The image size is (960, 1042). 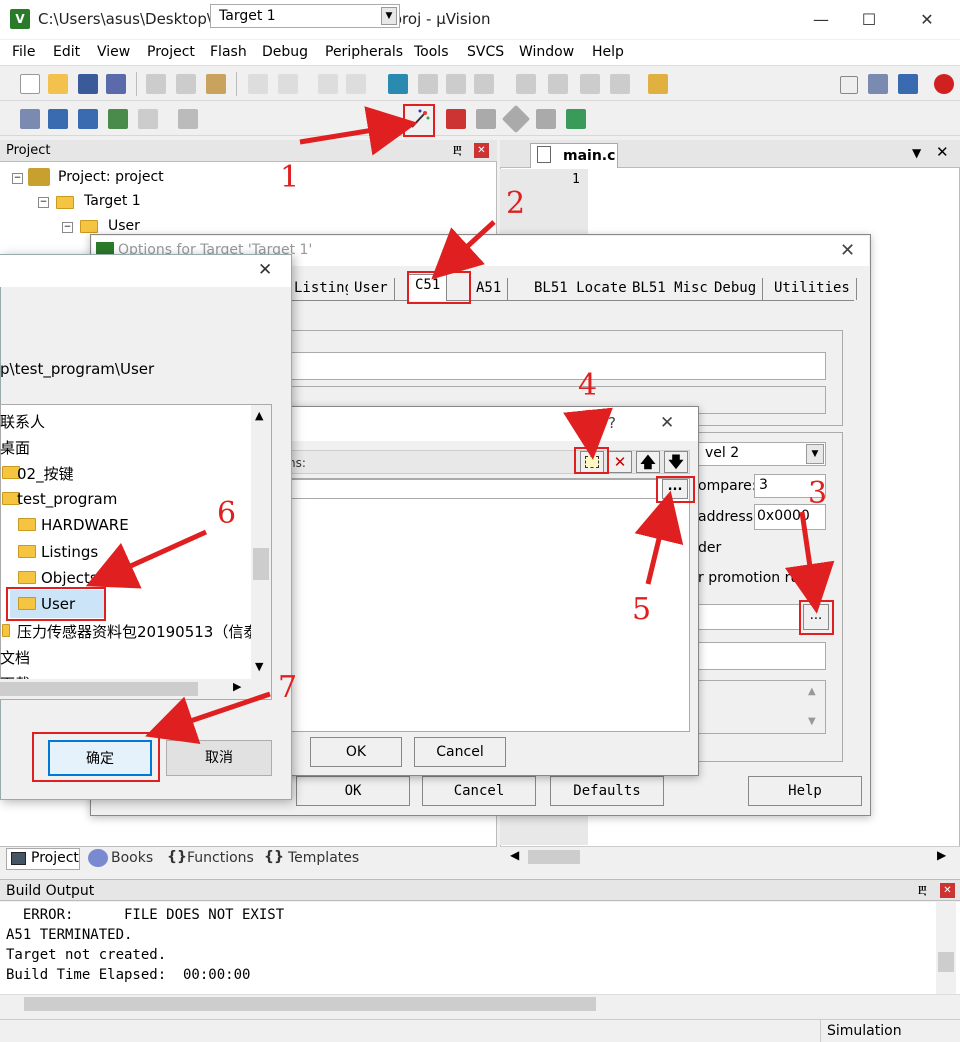 I want to click on menu-file: File, so click(x=23, y=52).